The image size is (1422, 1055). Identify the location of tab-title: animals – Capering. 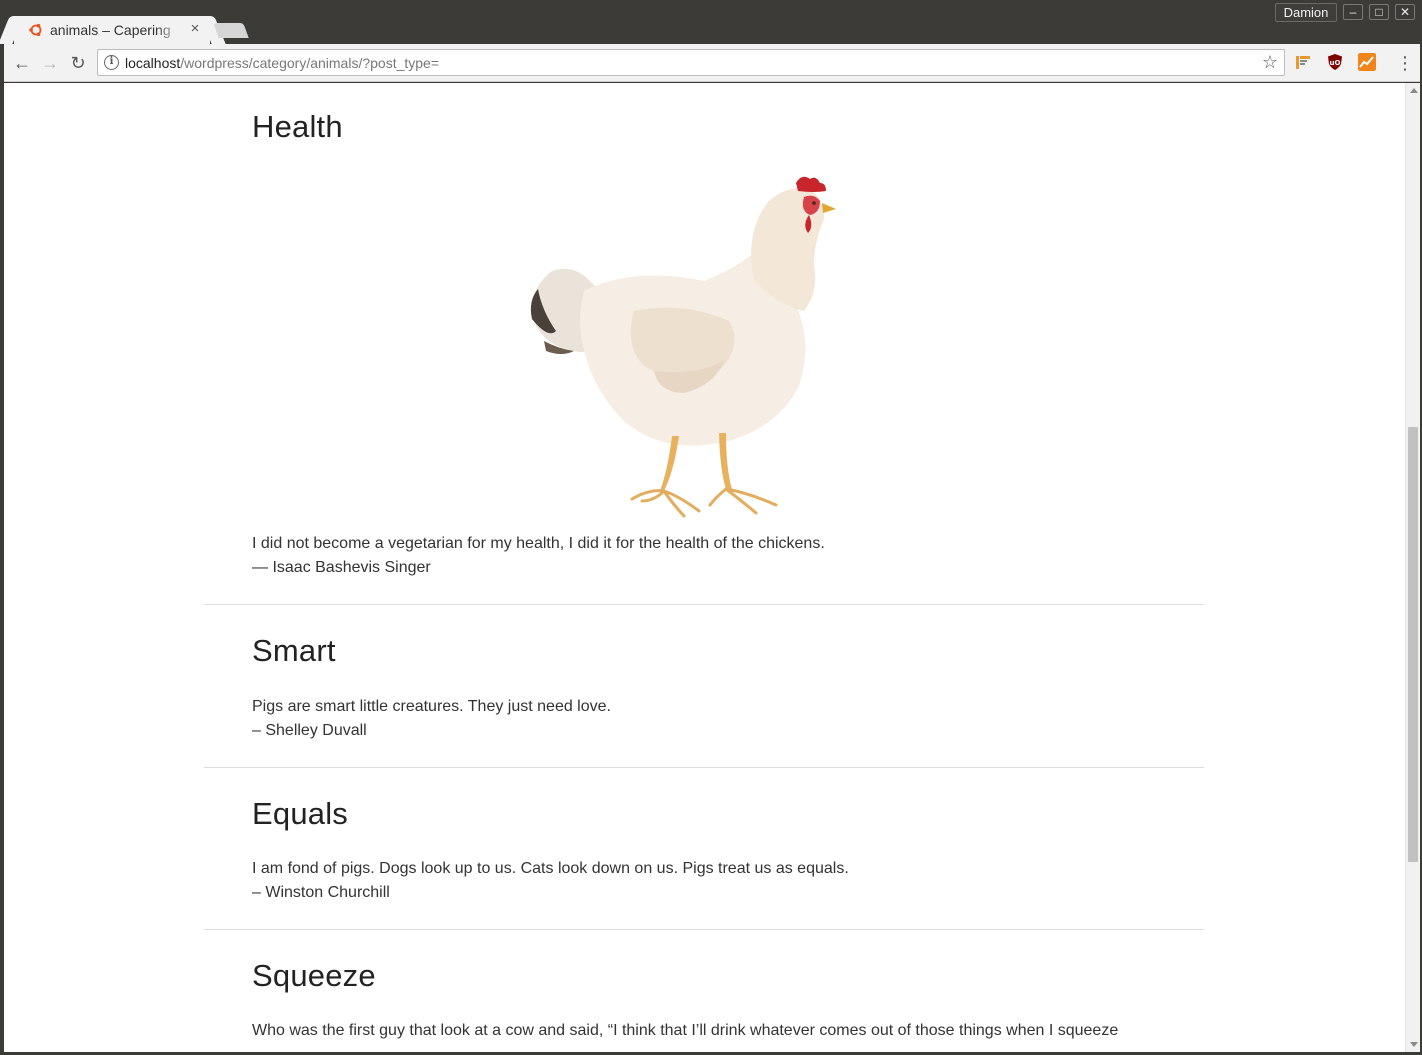
(110, 30).